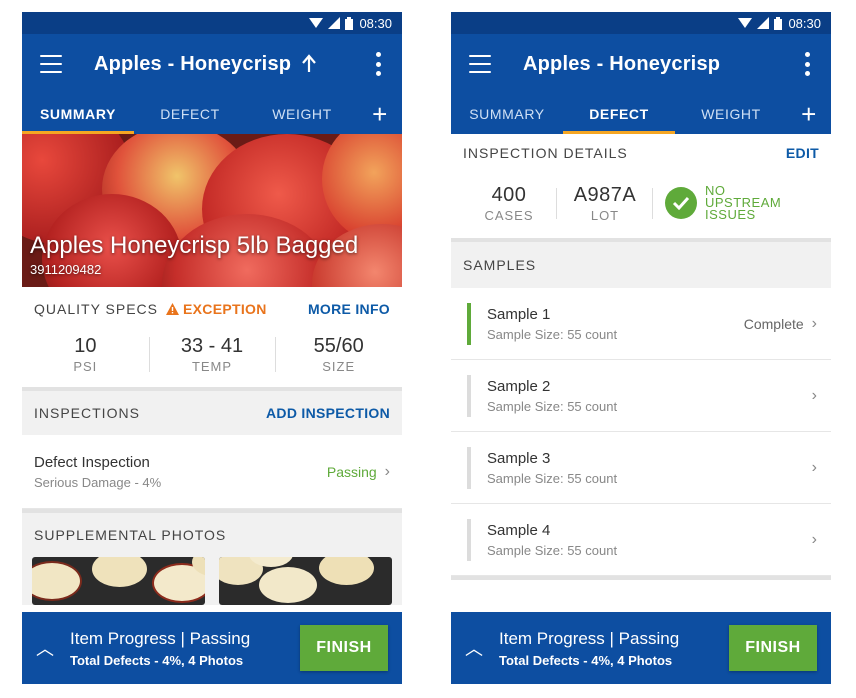  Describe the element at coordinates (351, 471) in the screenshot. I see `inspection-status: Passing` at that location.